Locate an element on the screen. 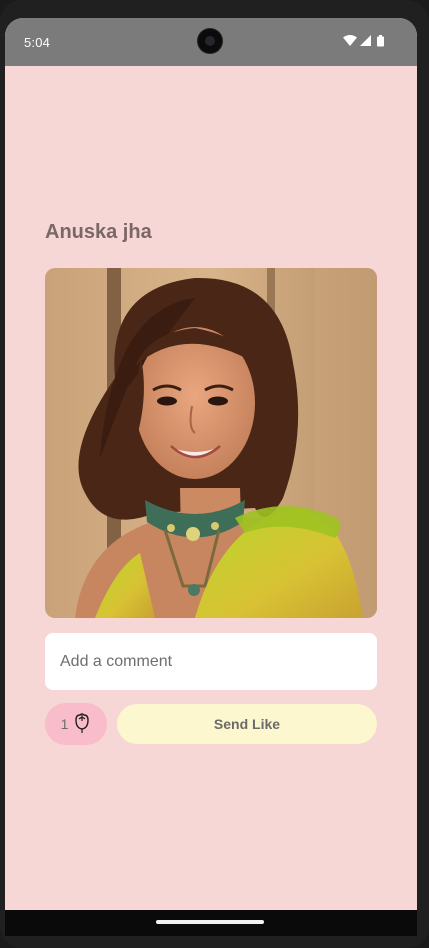  status-icons is located at coordinates (368, 41).